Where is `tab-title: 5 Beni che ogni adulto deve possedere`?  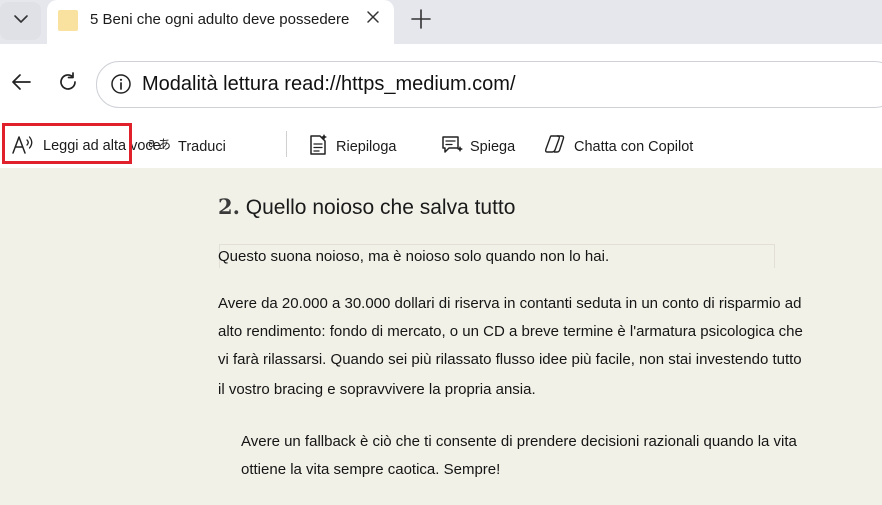
tab-title: 5 Beni che ogni adulto deve possedere is located at coordinates (220, 19).